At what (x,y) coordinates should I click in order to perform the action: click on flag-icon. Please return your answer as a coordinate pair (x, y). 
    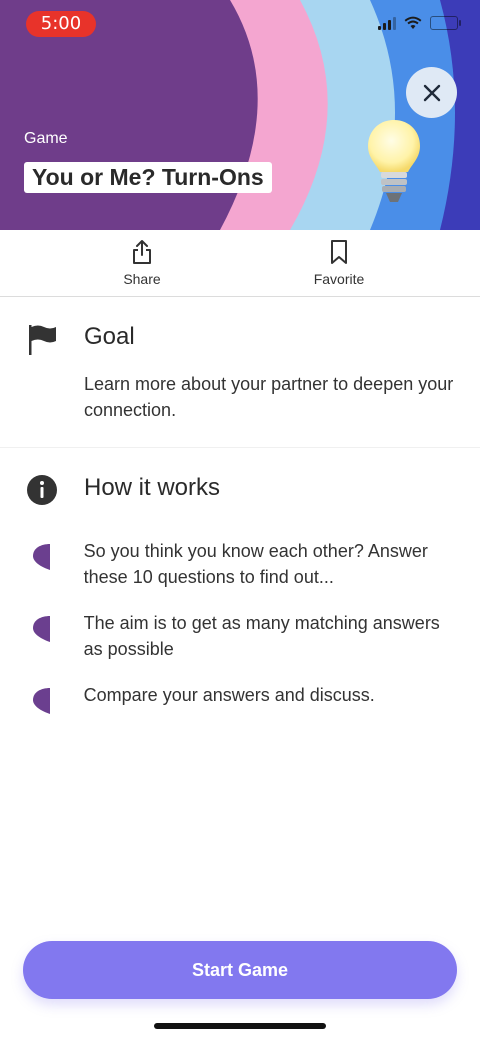
    Looking at the image, I should click on (42, 340).